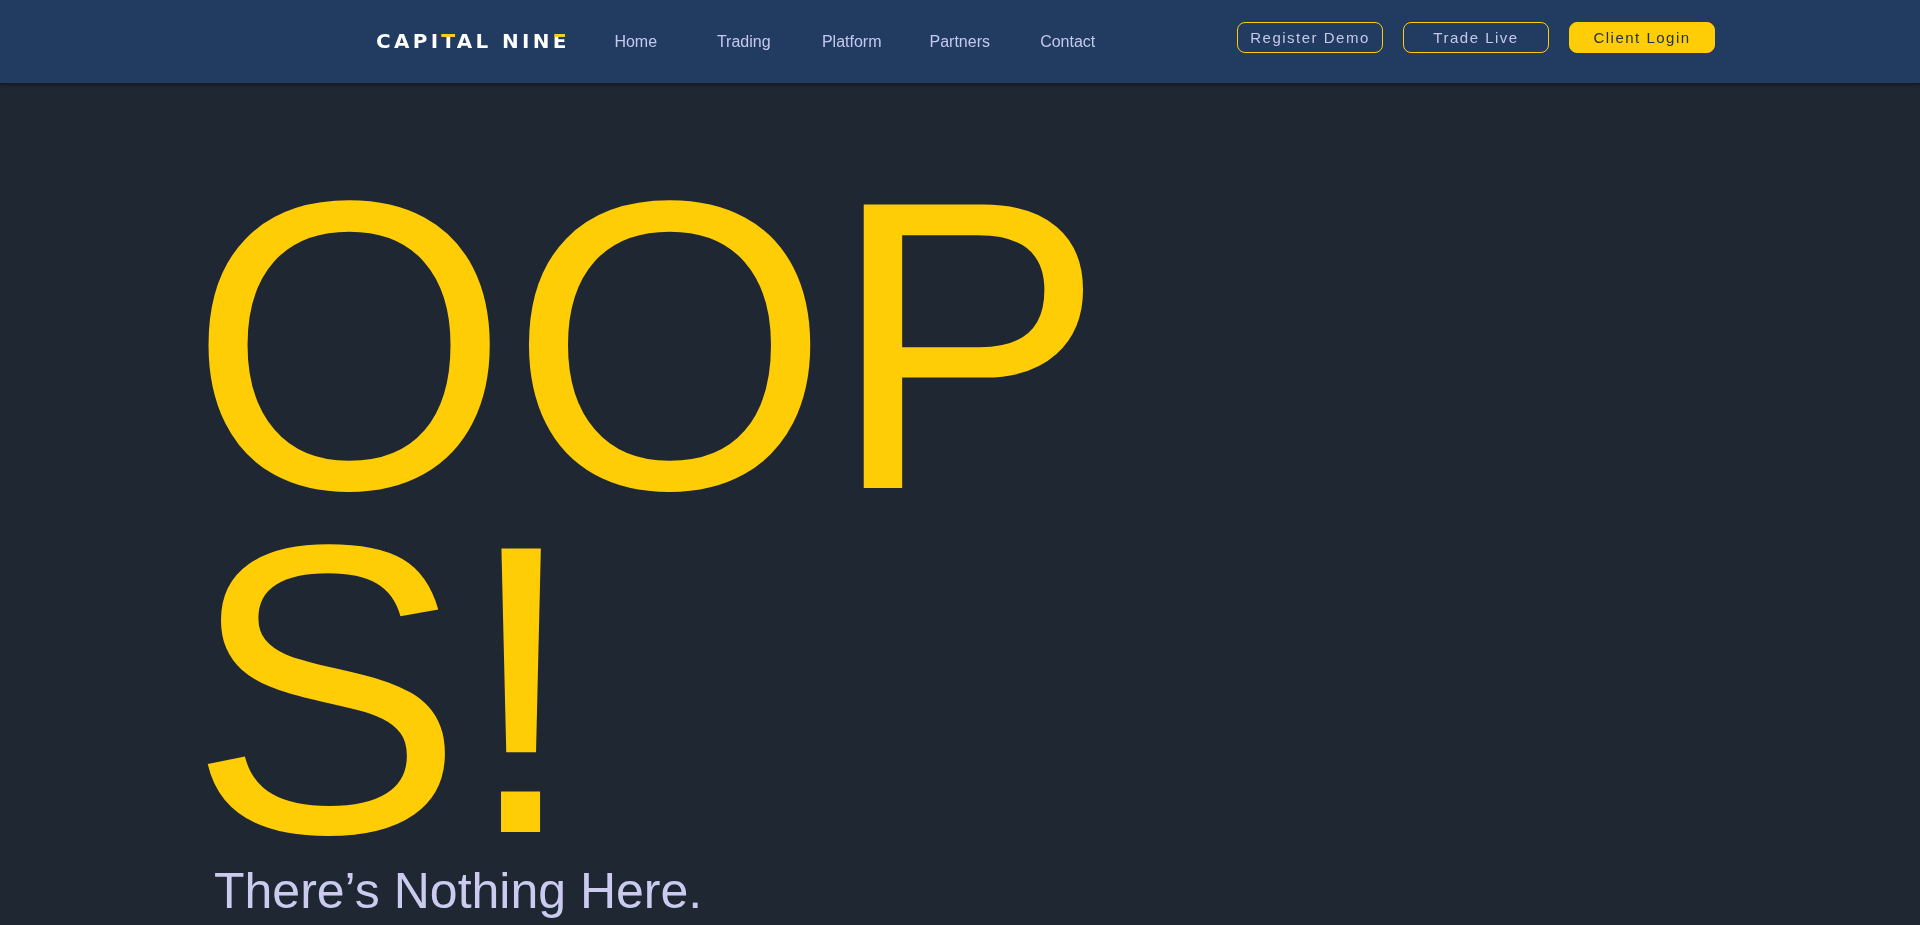 The image size is (1920, 925). Describe the element at coordinates (851, 42) in the screenshot. I see `nav-link: Platform` at that location.